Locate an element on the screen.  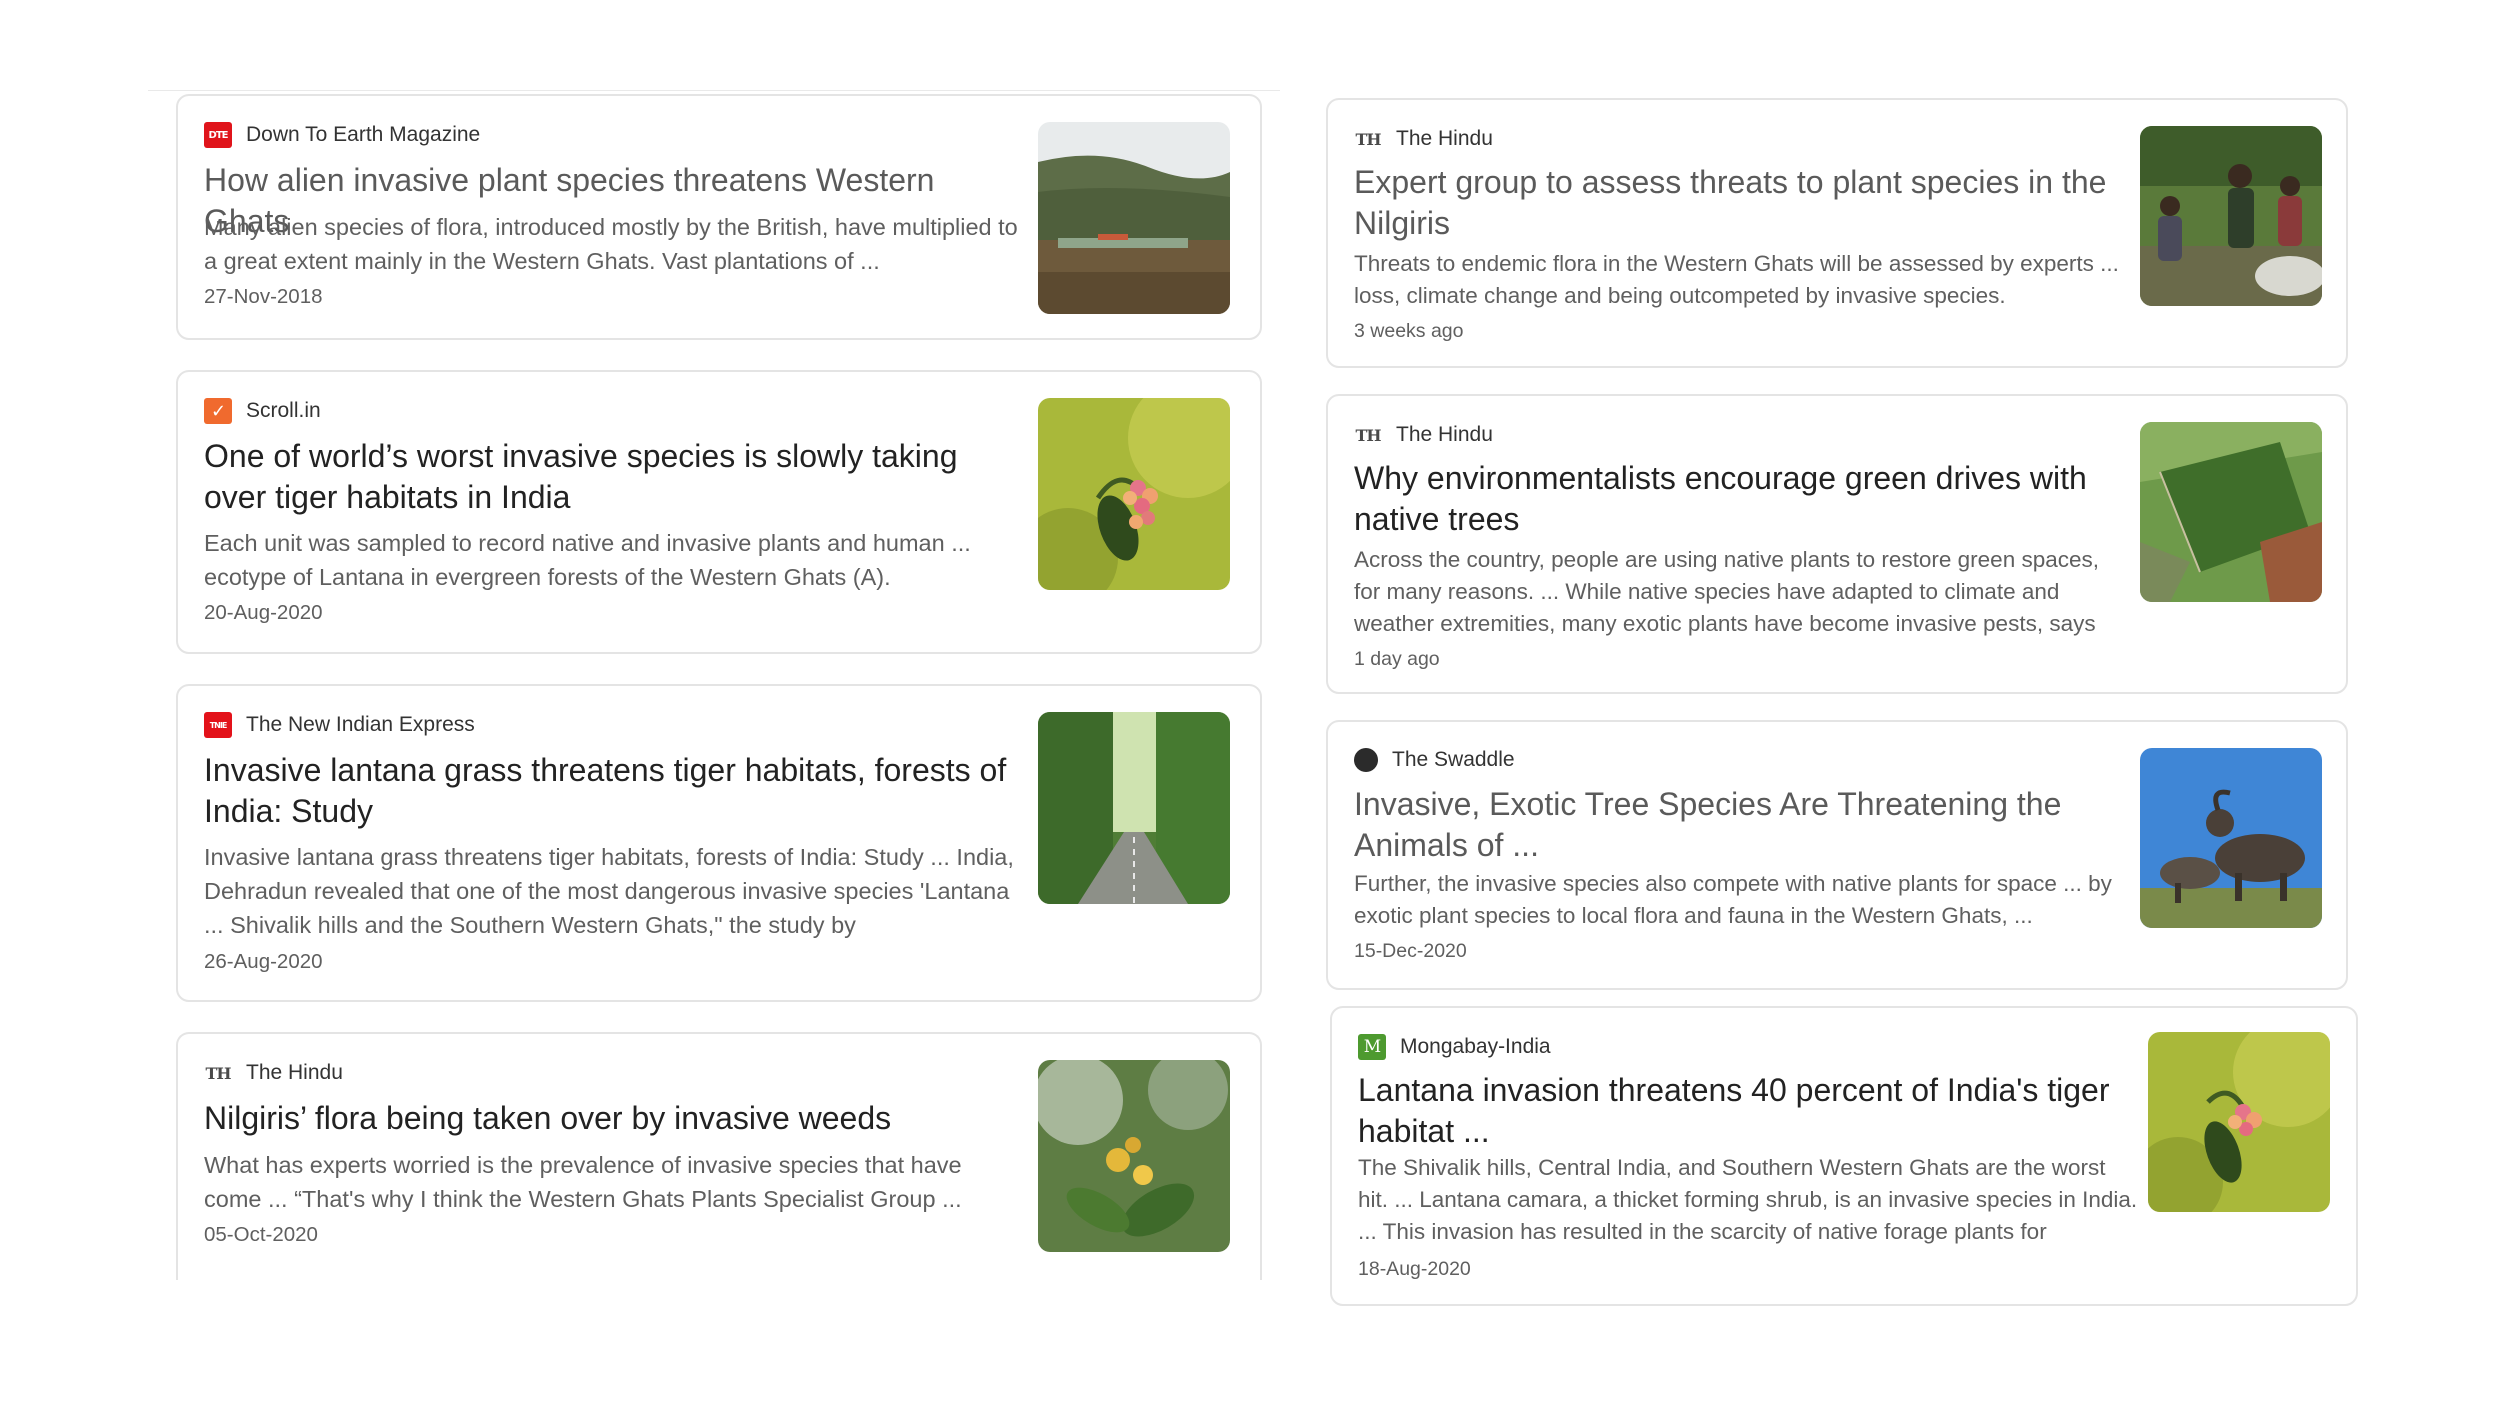
source-name: The Swaddle is located at coordinates (1453, 759).